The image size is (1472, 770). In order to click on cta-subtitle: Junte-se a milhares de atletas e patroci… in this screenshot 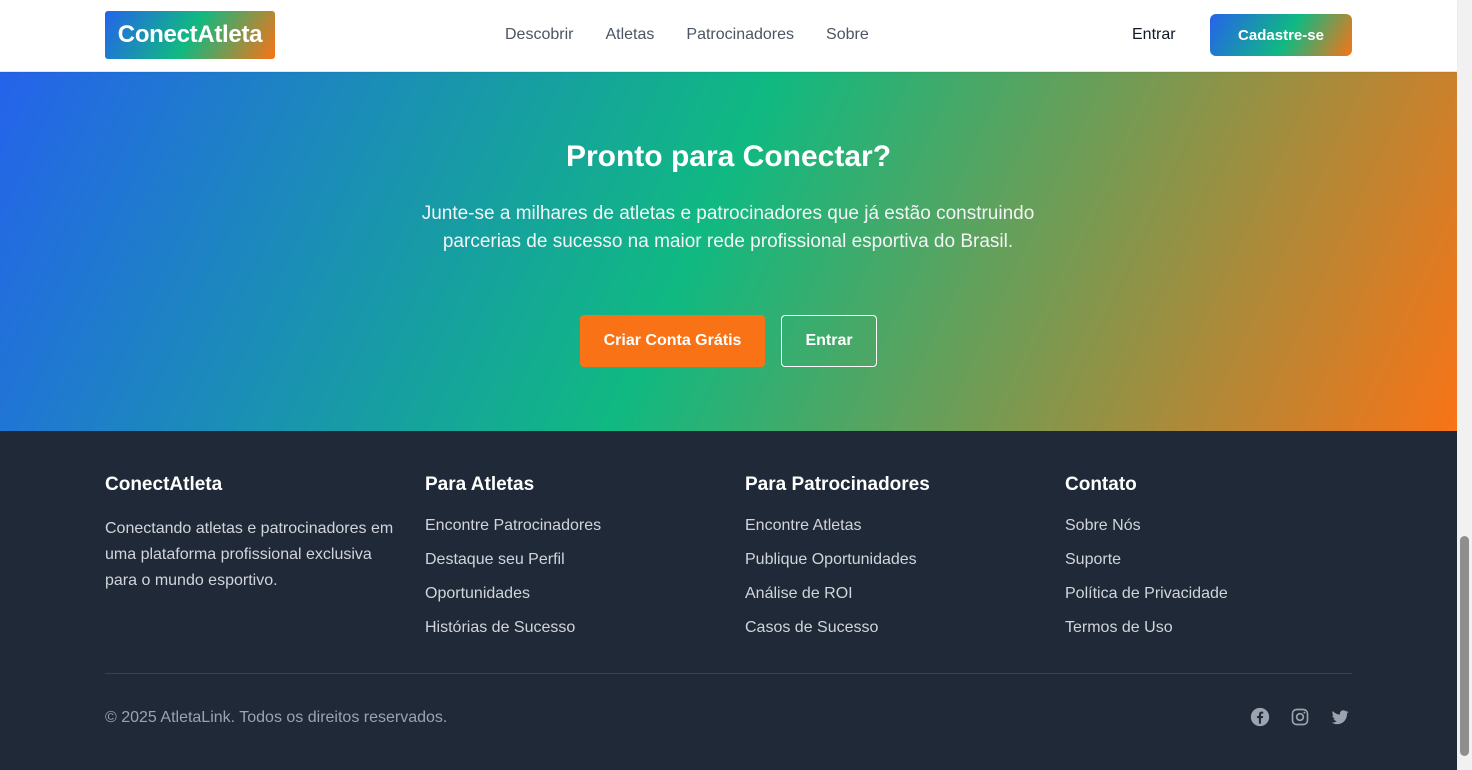, I will do `click(728, 227)`.